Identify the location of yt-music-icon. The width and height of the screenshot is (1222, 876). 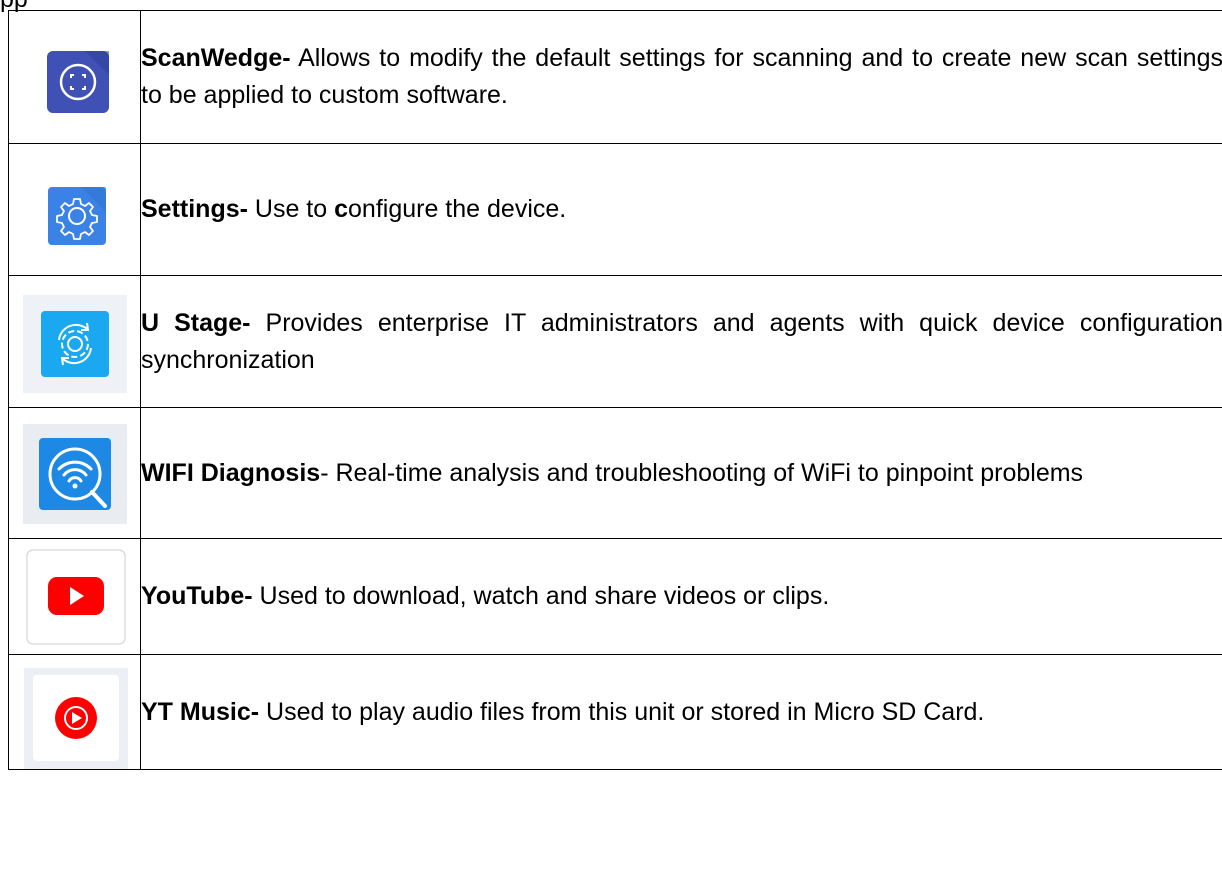
(76, 718).